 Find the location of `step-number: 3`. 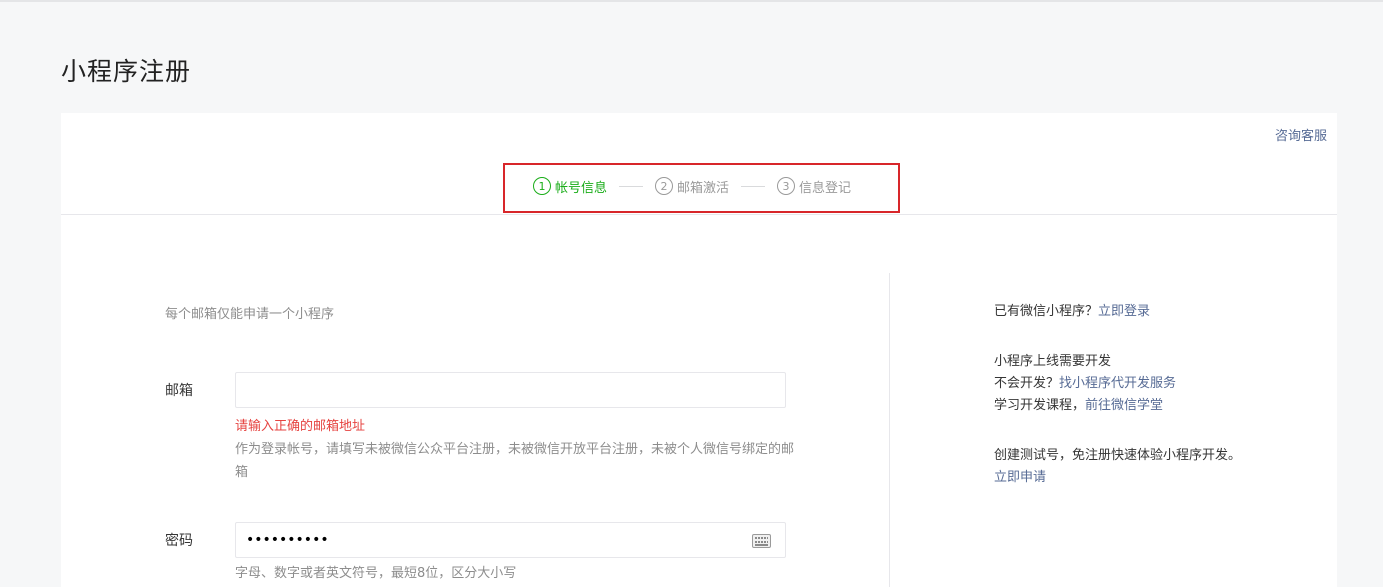

step-number: 3 is located at coordinates (786, 186).